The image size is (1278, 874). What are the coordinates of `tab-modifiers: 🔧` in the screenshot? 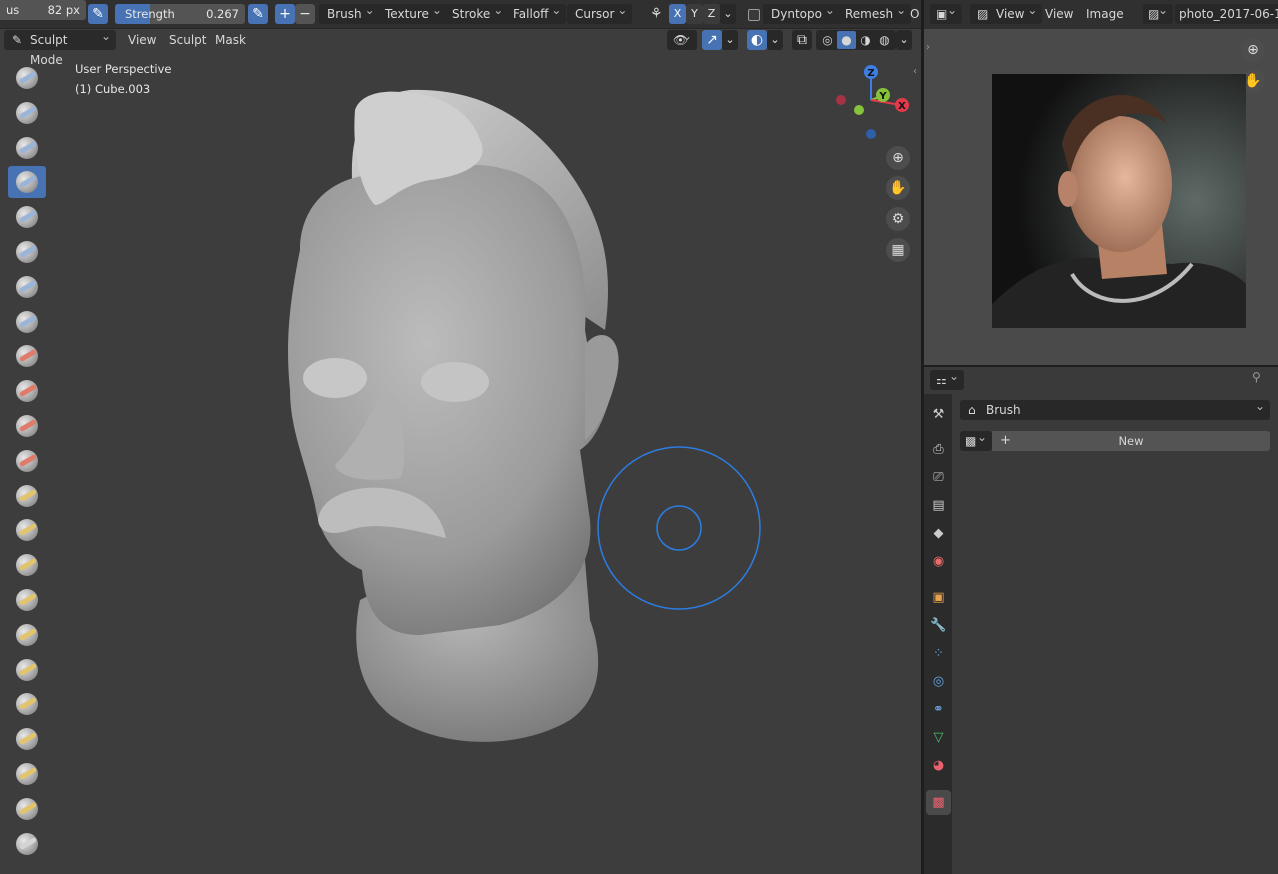 It's located at (938, 625).